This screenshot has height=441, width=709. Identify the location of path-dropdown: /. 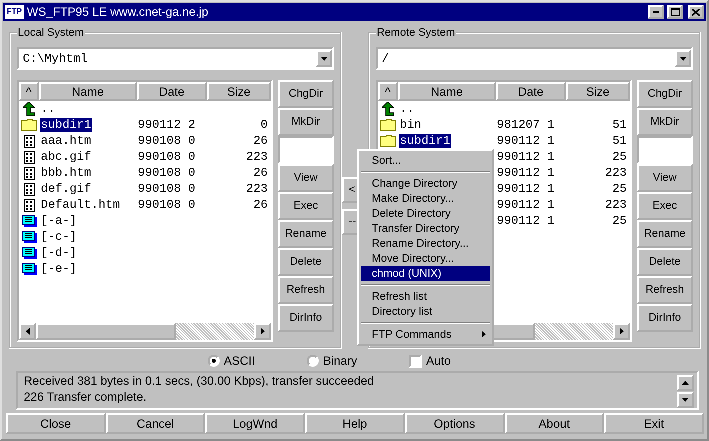
(534, 58).